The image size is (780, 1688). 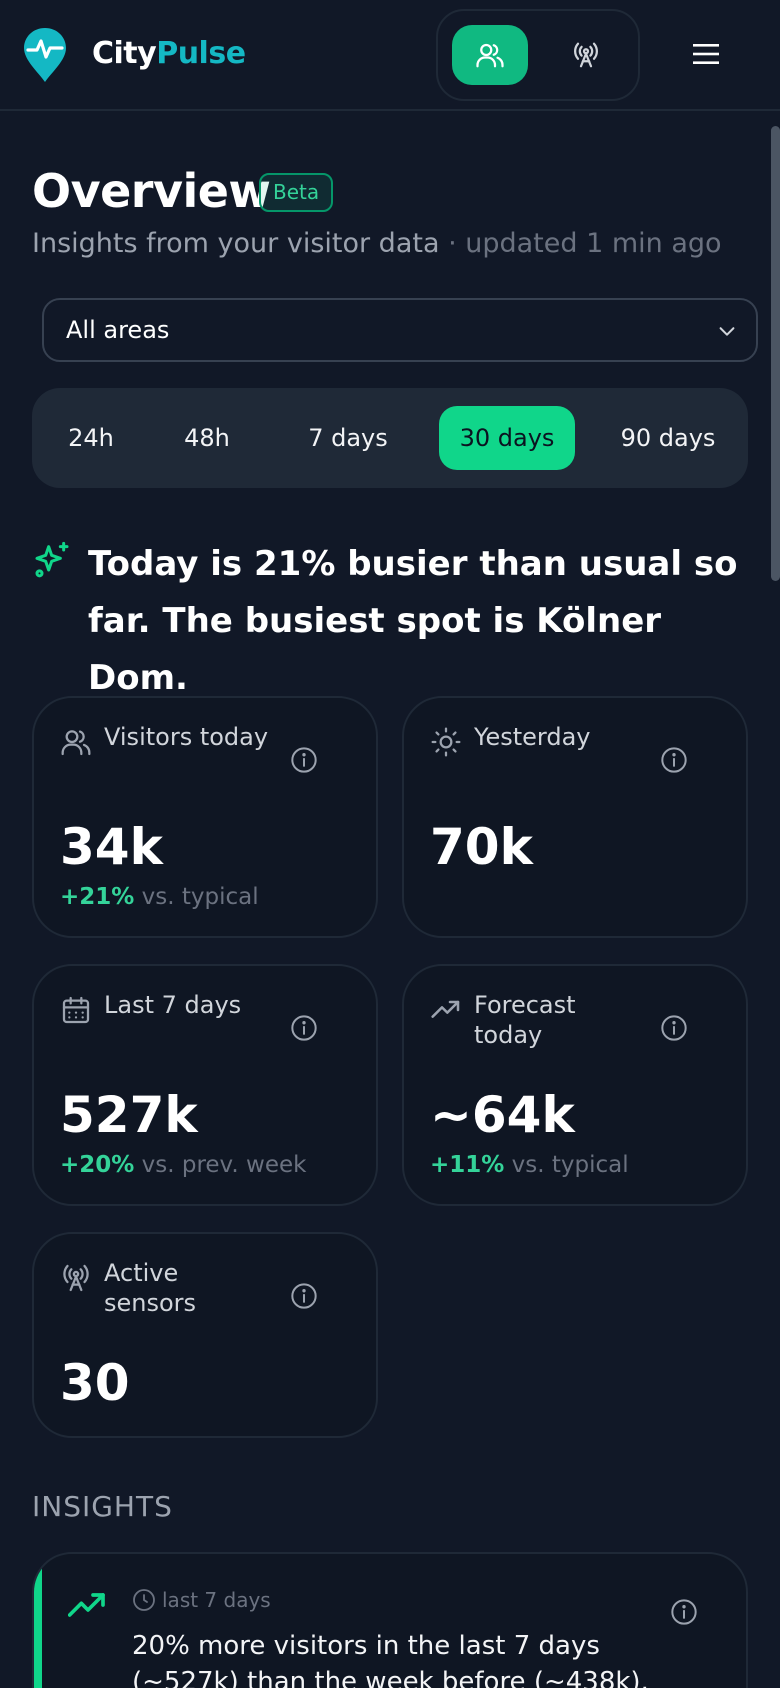 I want to click on kpi-card-yesterday: Yesterday 70k, so click(x=575, y=817).